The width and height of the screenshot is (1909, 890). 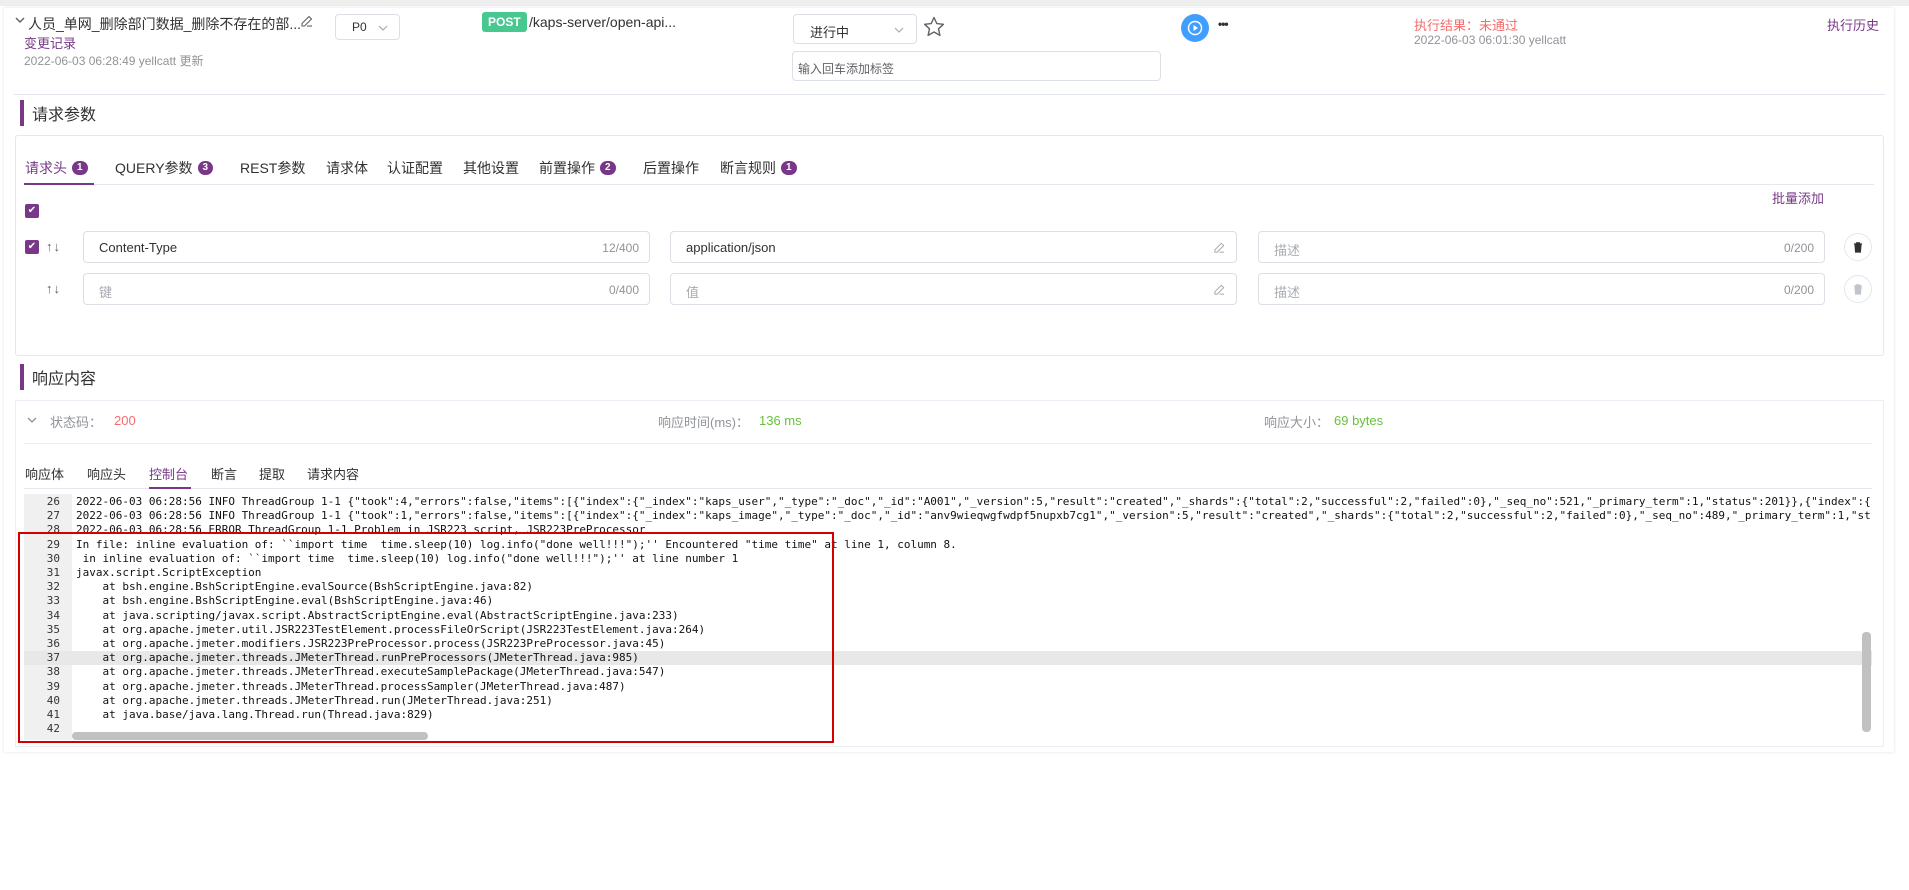 What do you see at coordinates (367, 27) in the screenshot?
I see `priority-select: P0` at bounding box center [367, 27].